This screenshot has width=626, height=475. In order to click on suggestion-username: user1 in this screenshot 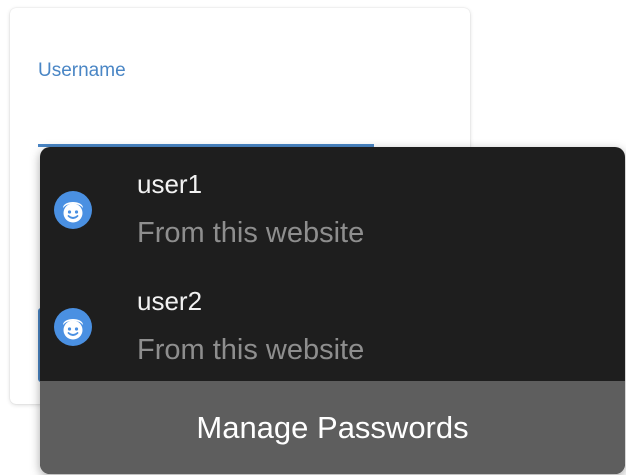, I will do `click(170, 184)`.